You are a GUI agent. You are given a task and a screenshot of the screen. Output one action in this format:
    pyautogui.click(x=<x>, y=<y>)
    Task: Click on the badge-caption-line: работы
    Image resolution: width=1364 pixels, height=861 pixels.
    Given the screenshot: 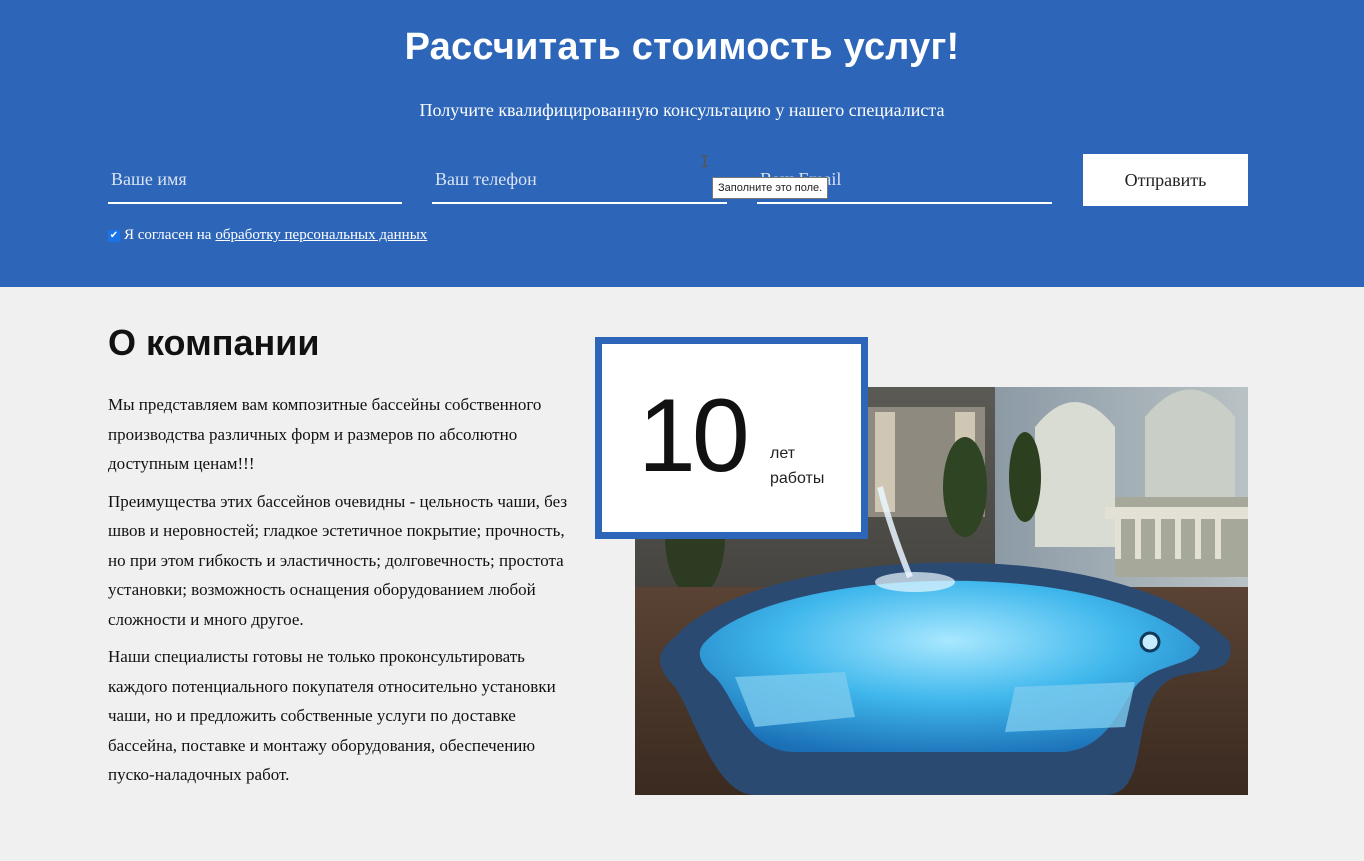 What is the action you would take?
    pyautogui.click(x=797, y=478)
    